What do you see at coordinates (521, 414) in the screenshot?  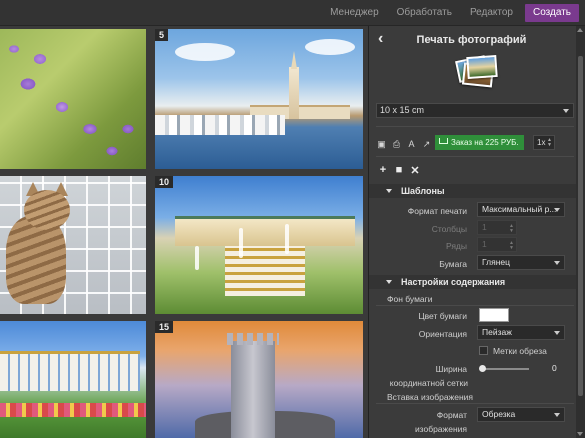 I see `image-format-select: Обрезка` at bounding box center [521, 414].